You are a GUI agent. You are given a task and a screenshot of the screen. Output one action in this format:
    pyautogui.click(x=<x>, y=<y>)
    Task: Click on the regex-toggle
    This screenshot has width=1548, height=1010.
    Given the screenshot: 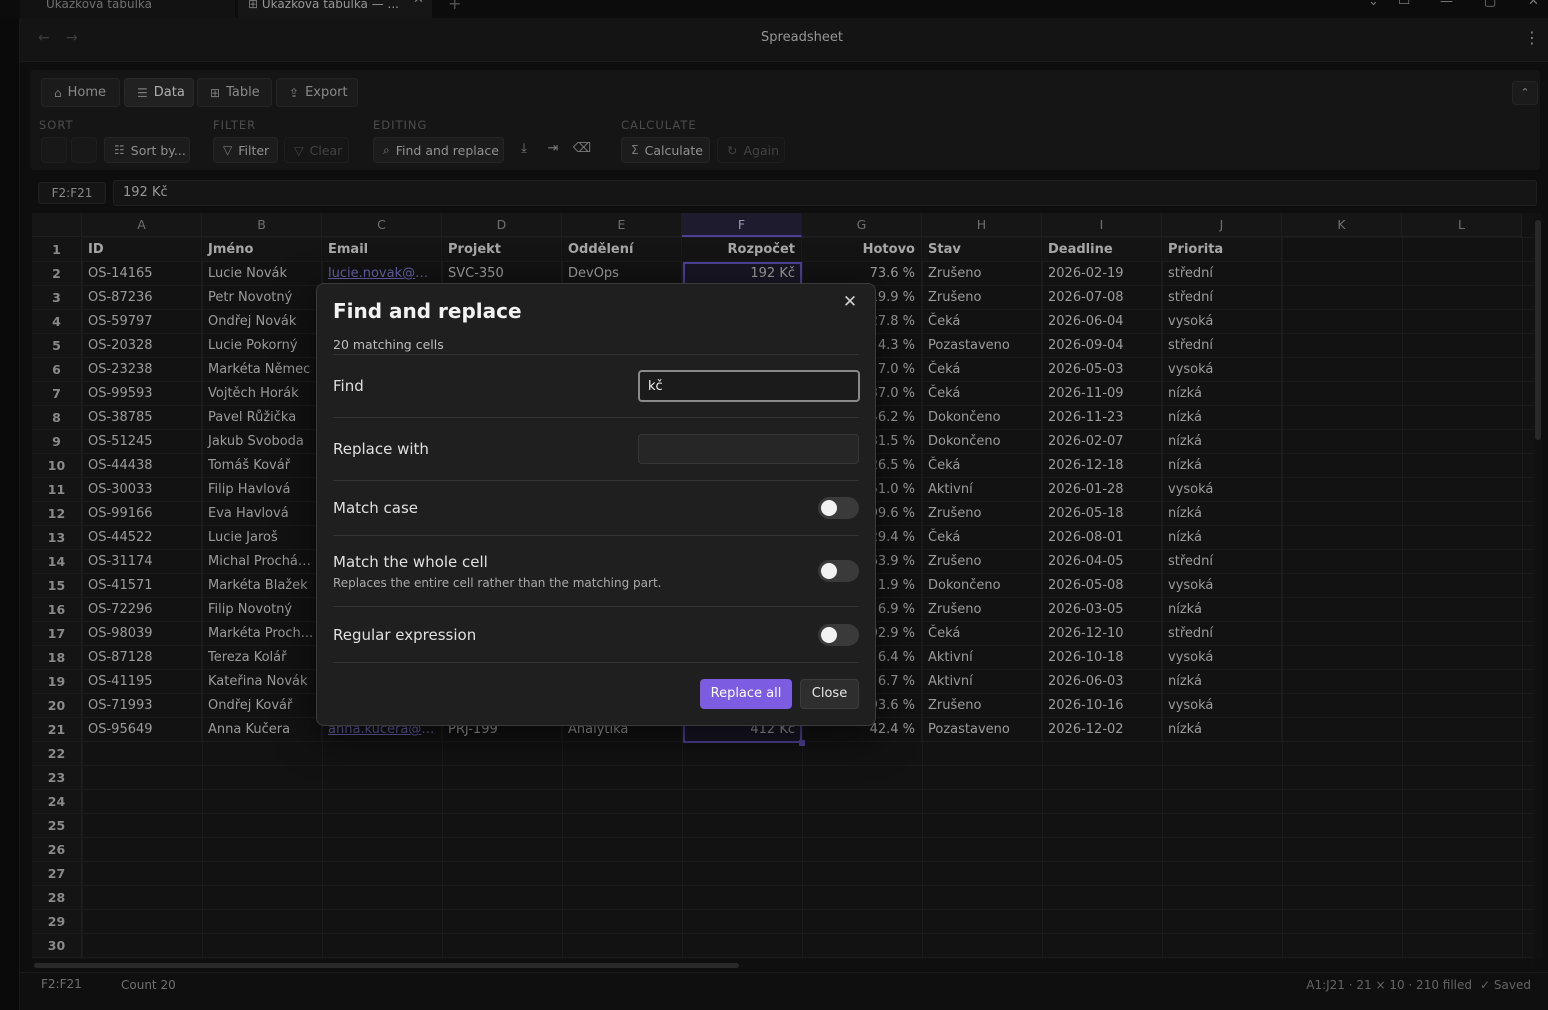 What is the action you would take?
    pyautogui.click(x=838, y=635)
    